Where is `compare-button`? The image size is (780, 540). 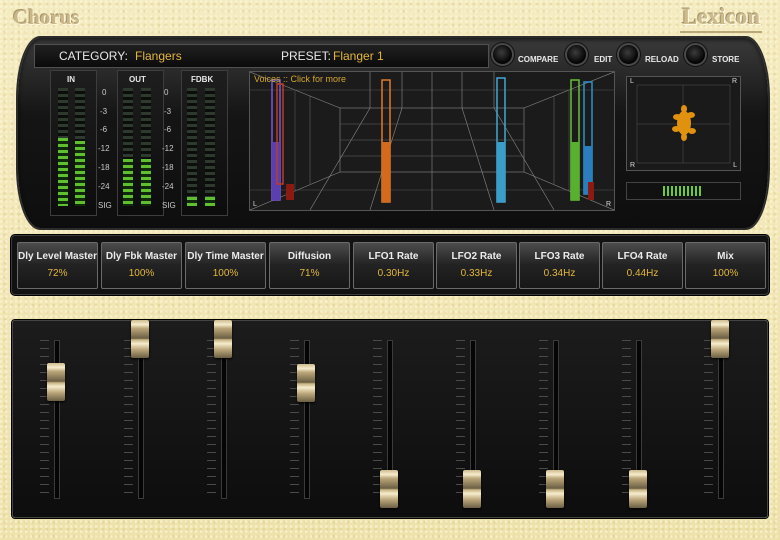
compare-button is located at coordinates (502, 54).